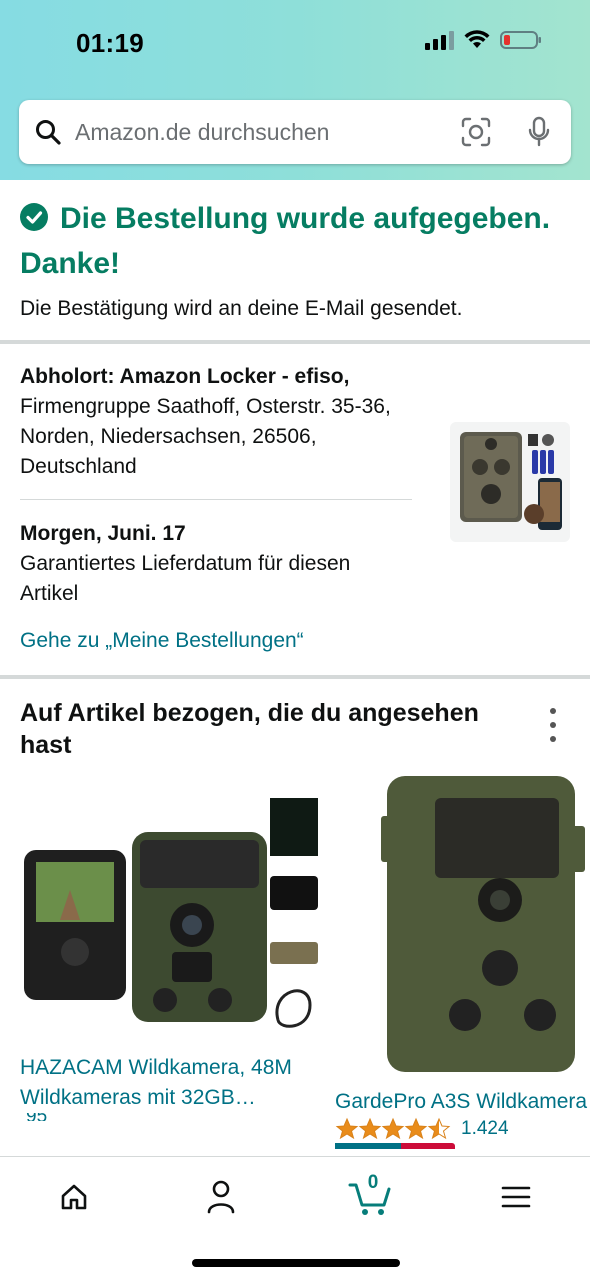 The width and height of the screenshot is (590, 1280). What do you see at coordinates (553, 725) in the screenshot?
I see `more-options-icon` at bounding box center [553, 725].